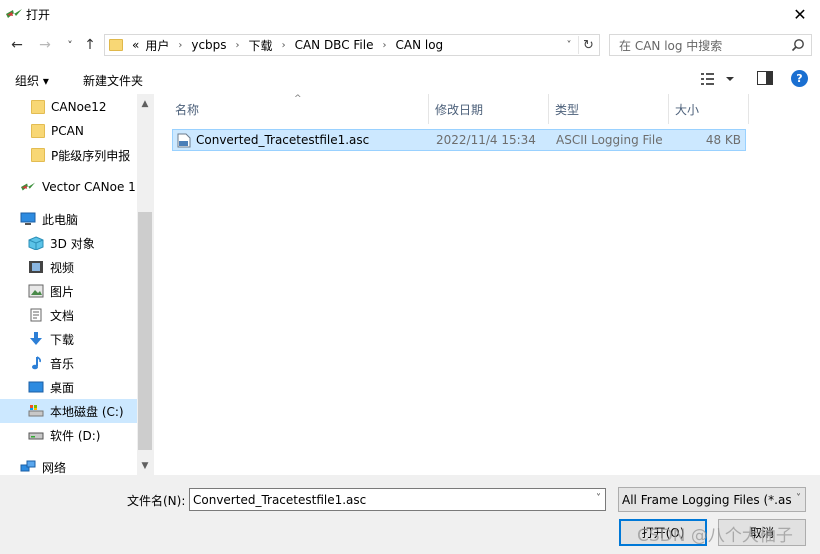 This screenshot has height=554, width=820. I want to click on sidebar-item-canoe12: CANoe12, so click(68, 107).